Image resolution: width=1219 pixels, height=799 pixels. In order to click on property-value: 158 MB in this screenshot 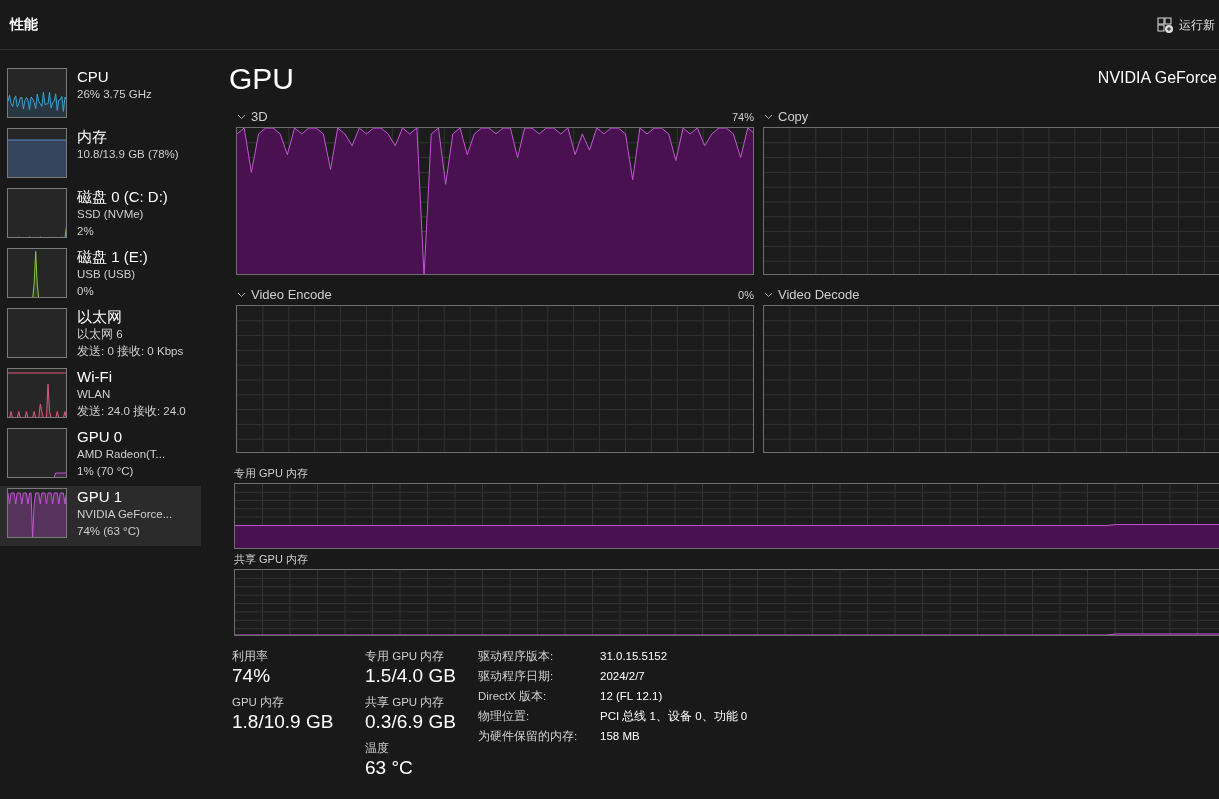, I will do `click(620, 736)`.